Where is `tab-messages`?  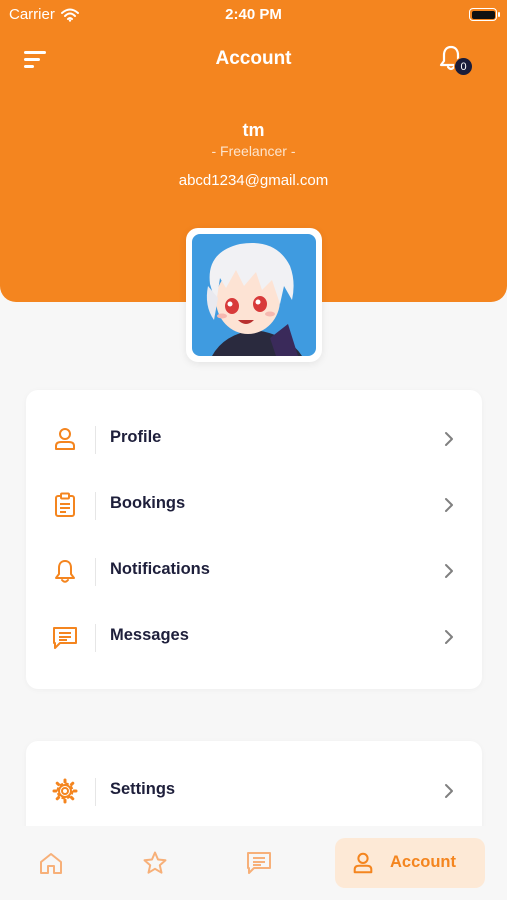 tab-messages is located at coordinates (259, 863).